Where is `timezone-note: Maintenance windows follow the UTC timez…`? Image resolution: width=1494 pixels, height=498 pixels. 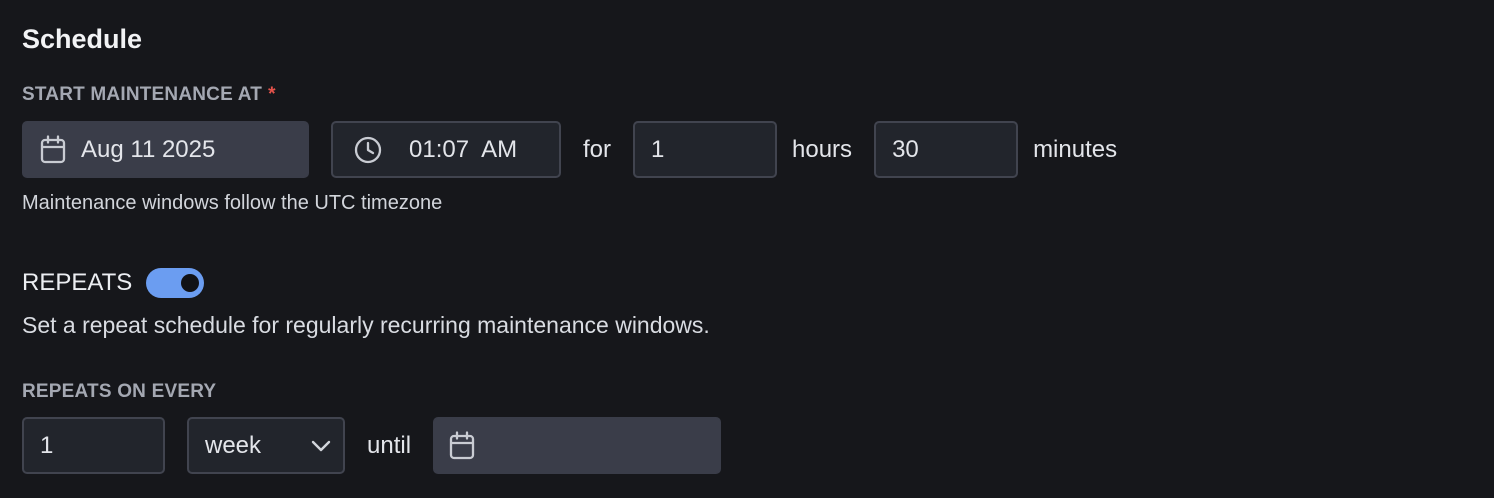 timezone-note: Maintenance windows follow the UTC timez… is located at coordinates (232, 203).